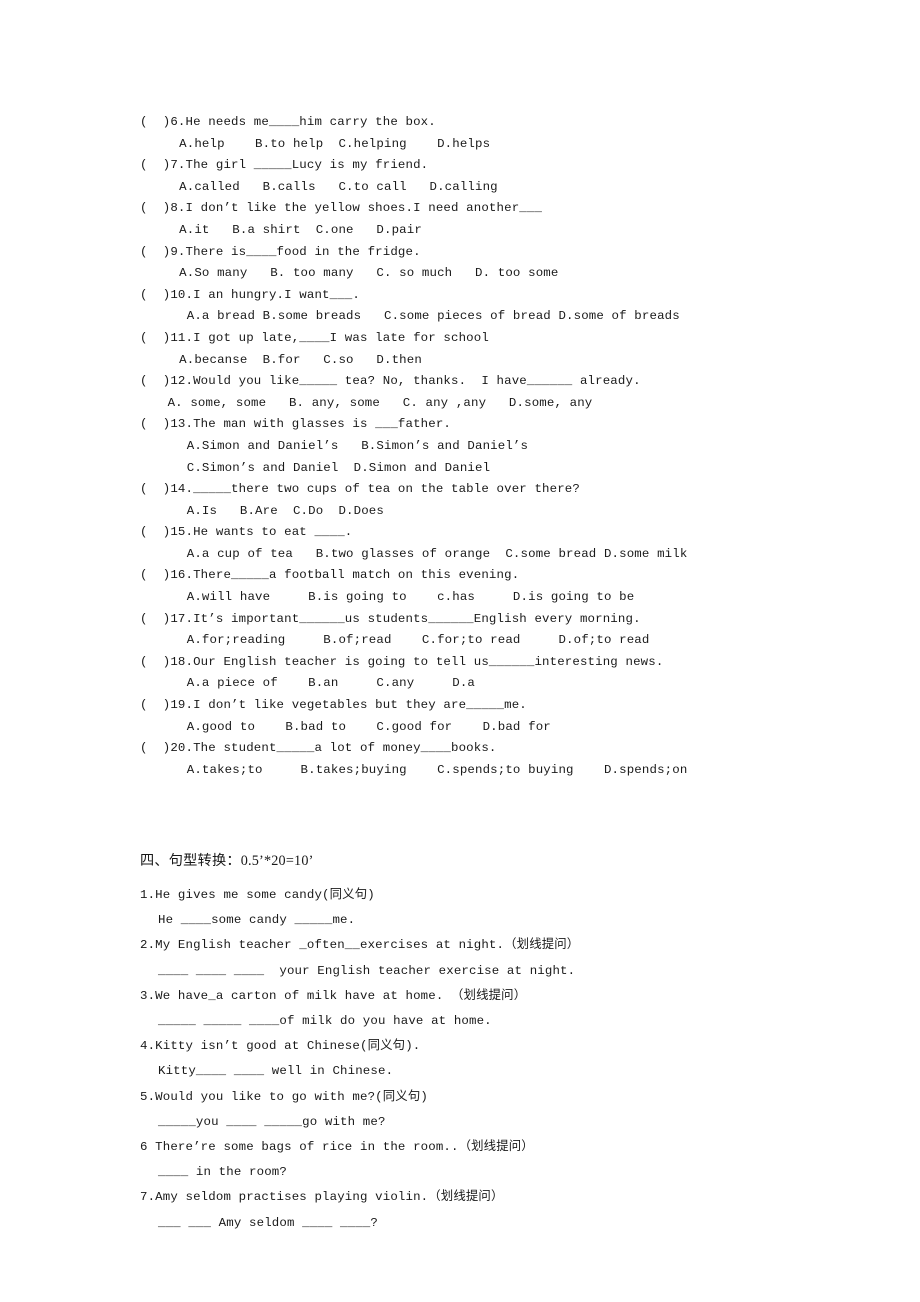 This screenshot has width=920, height=1302. Describe the element at coordinates (519, 1122) in the screenshot. I see `transform-answer-line: _____you ____ _____go with me?` at that location.